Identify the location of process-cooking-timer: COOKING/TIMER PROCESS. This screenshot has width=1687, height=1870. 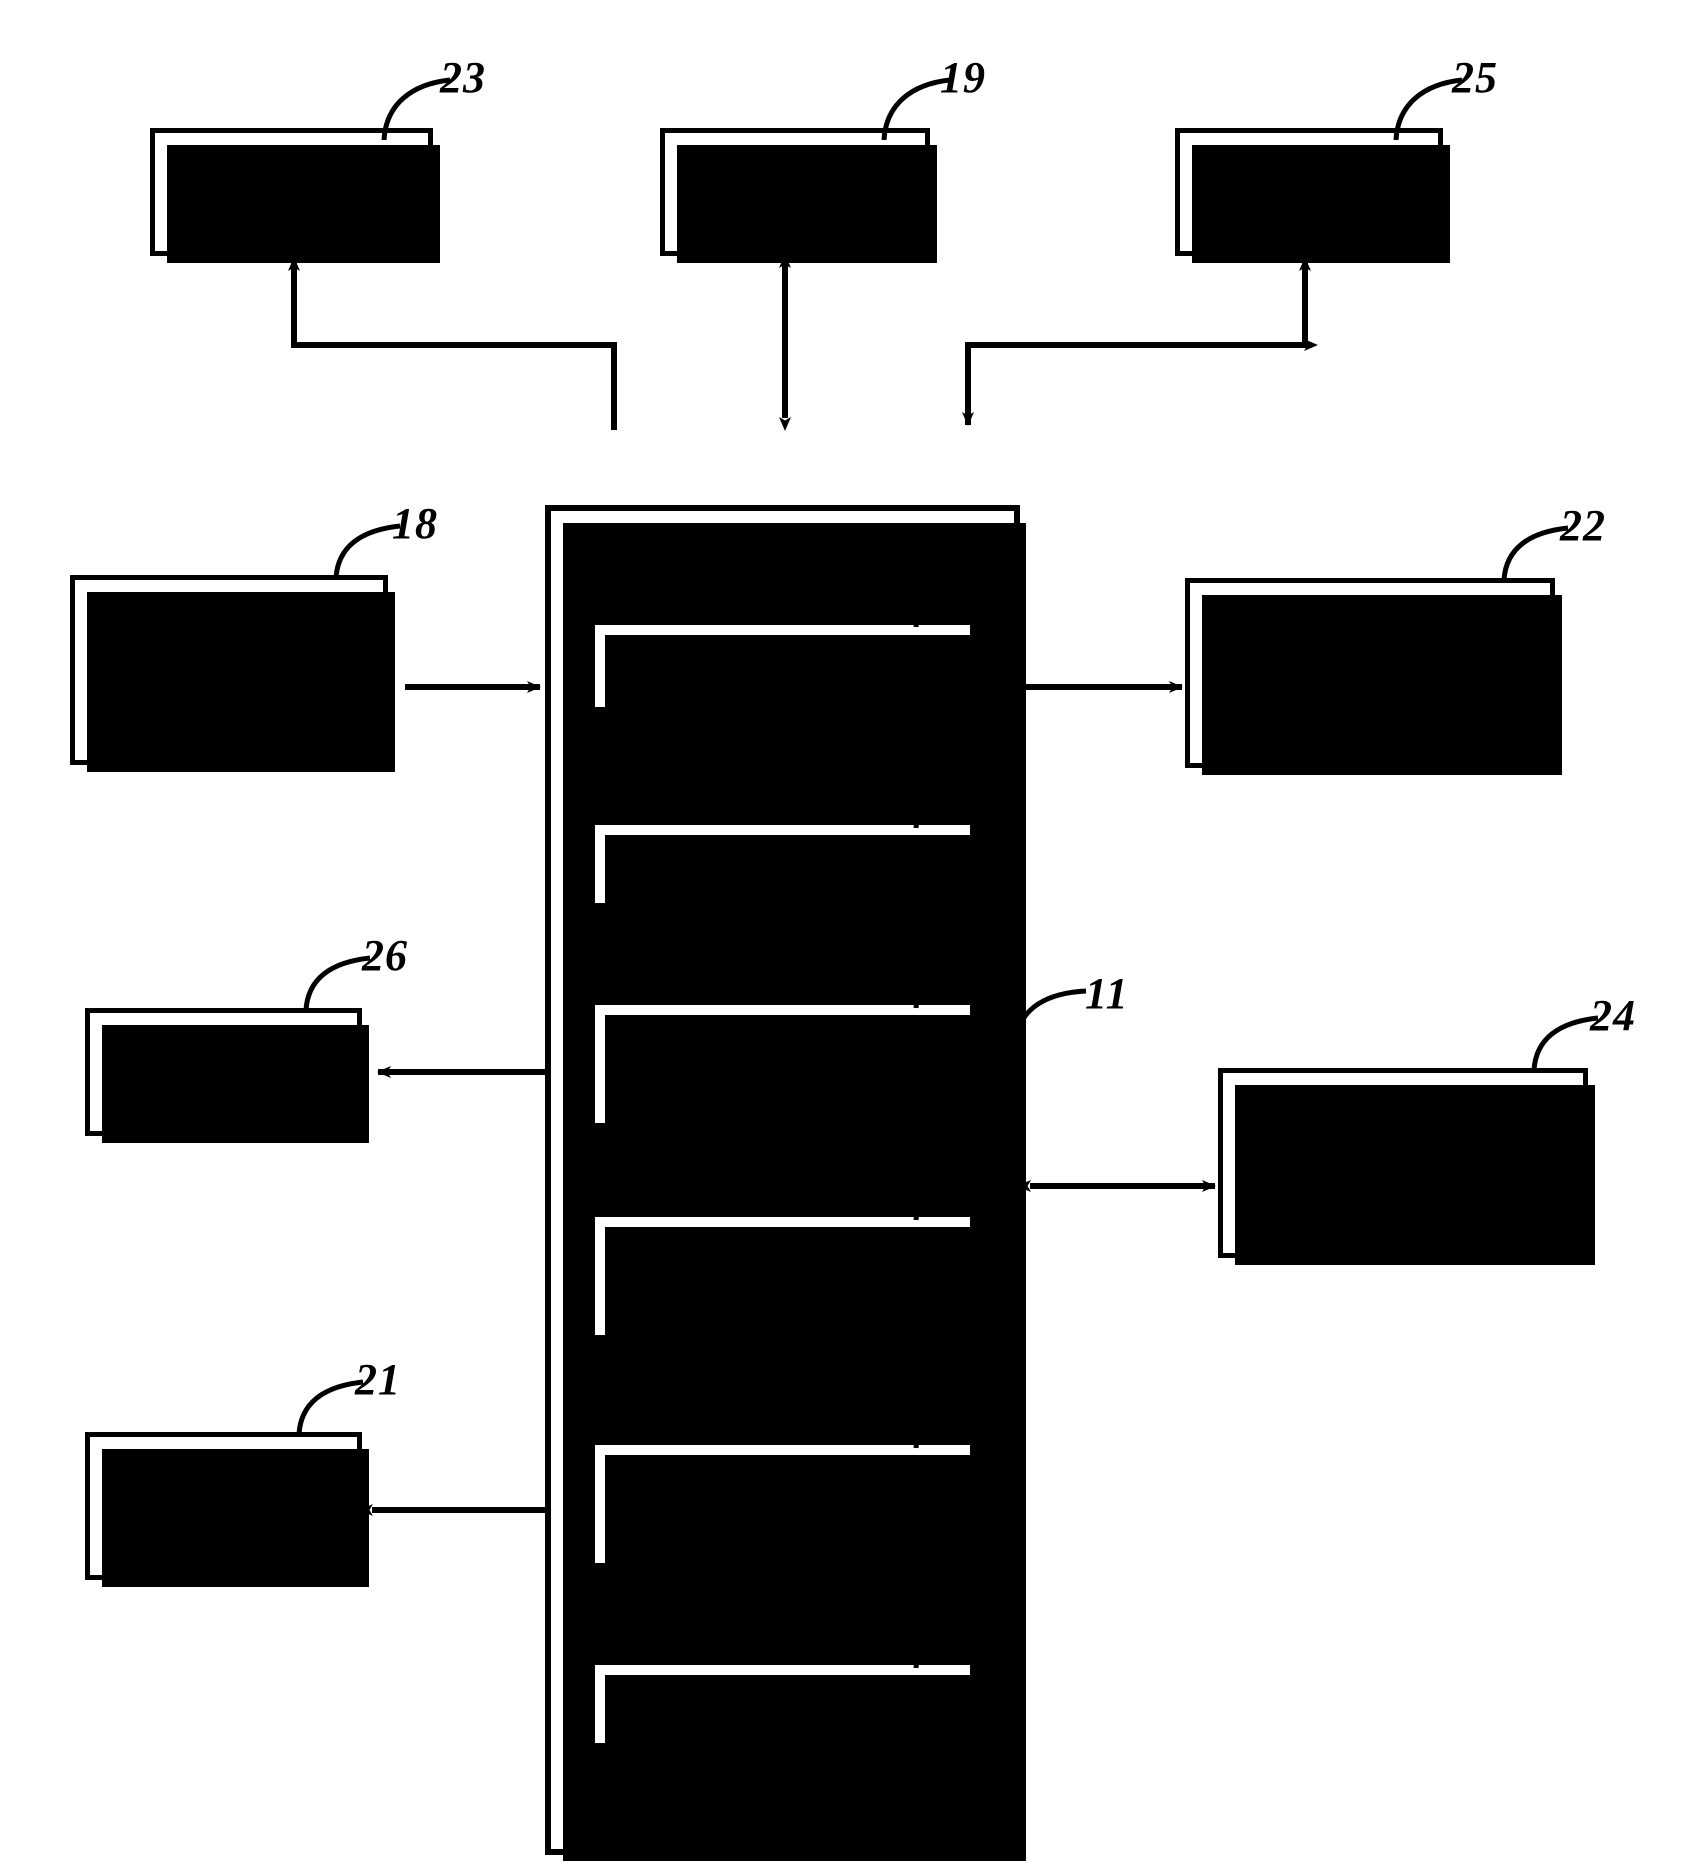
(785, 1066).